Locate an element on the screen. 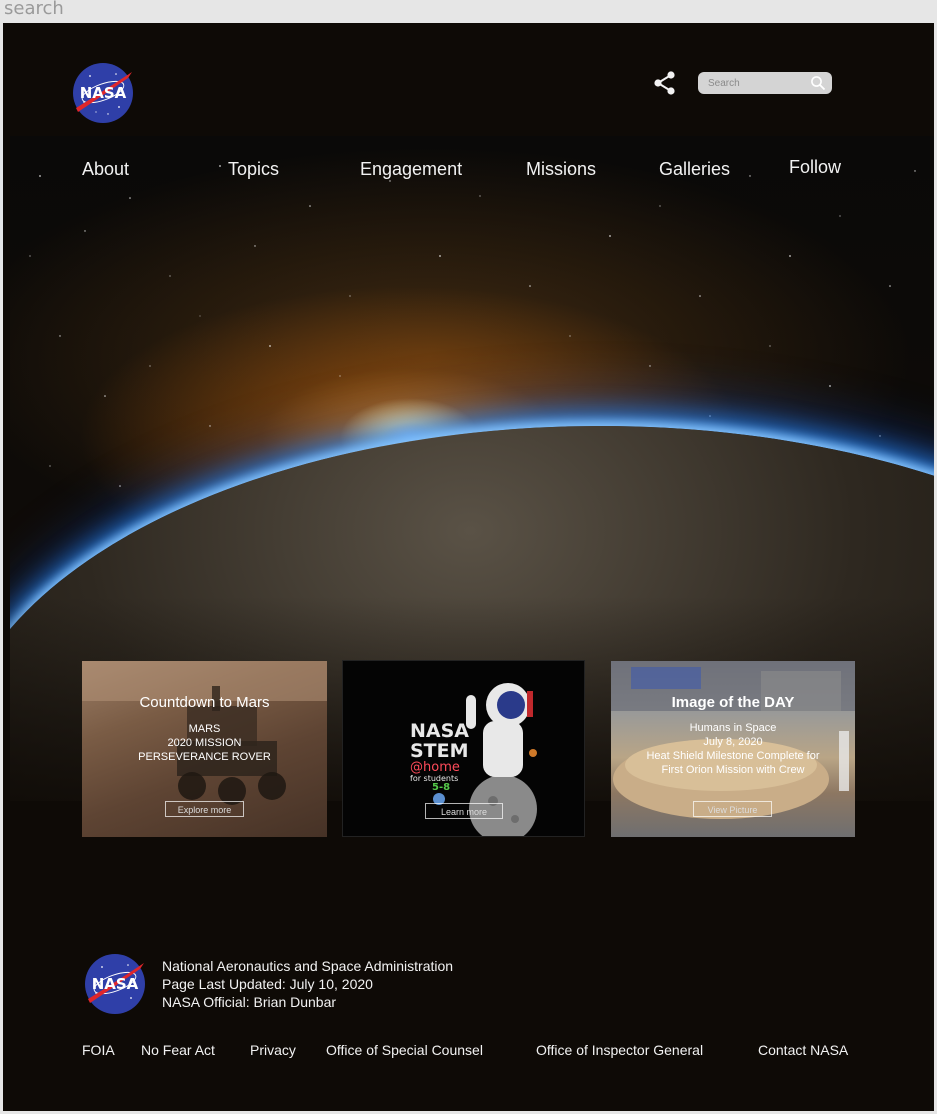 The height and width of the screenshot is (1114, 937). search-box is located at coordinates (765, 83).